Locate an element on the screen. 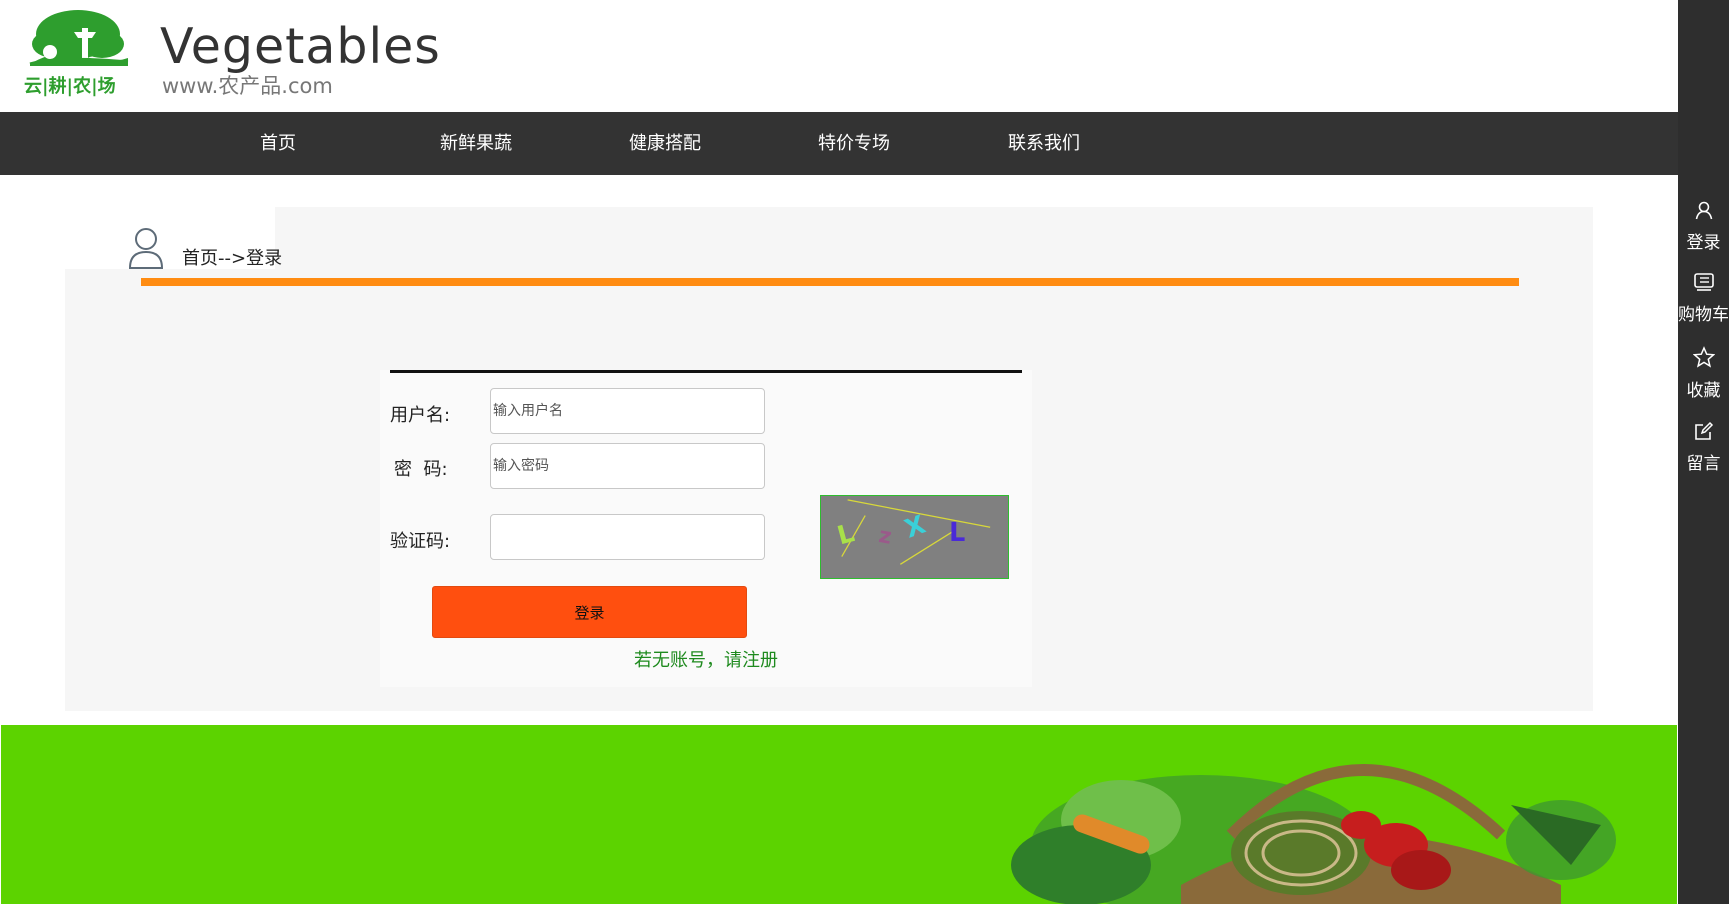  captcha-label: 验证码: is located at coordinates (420, 541).